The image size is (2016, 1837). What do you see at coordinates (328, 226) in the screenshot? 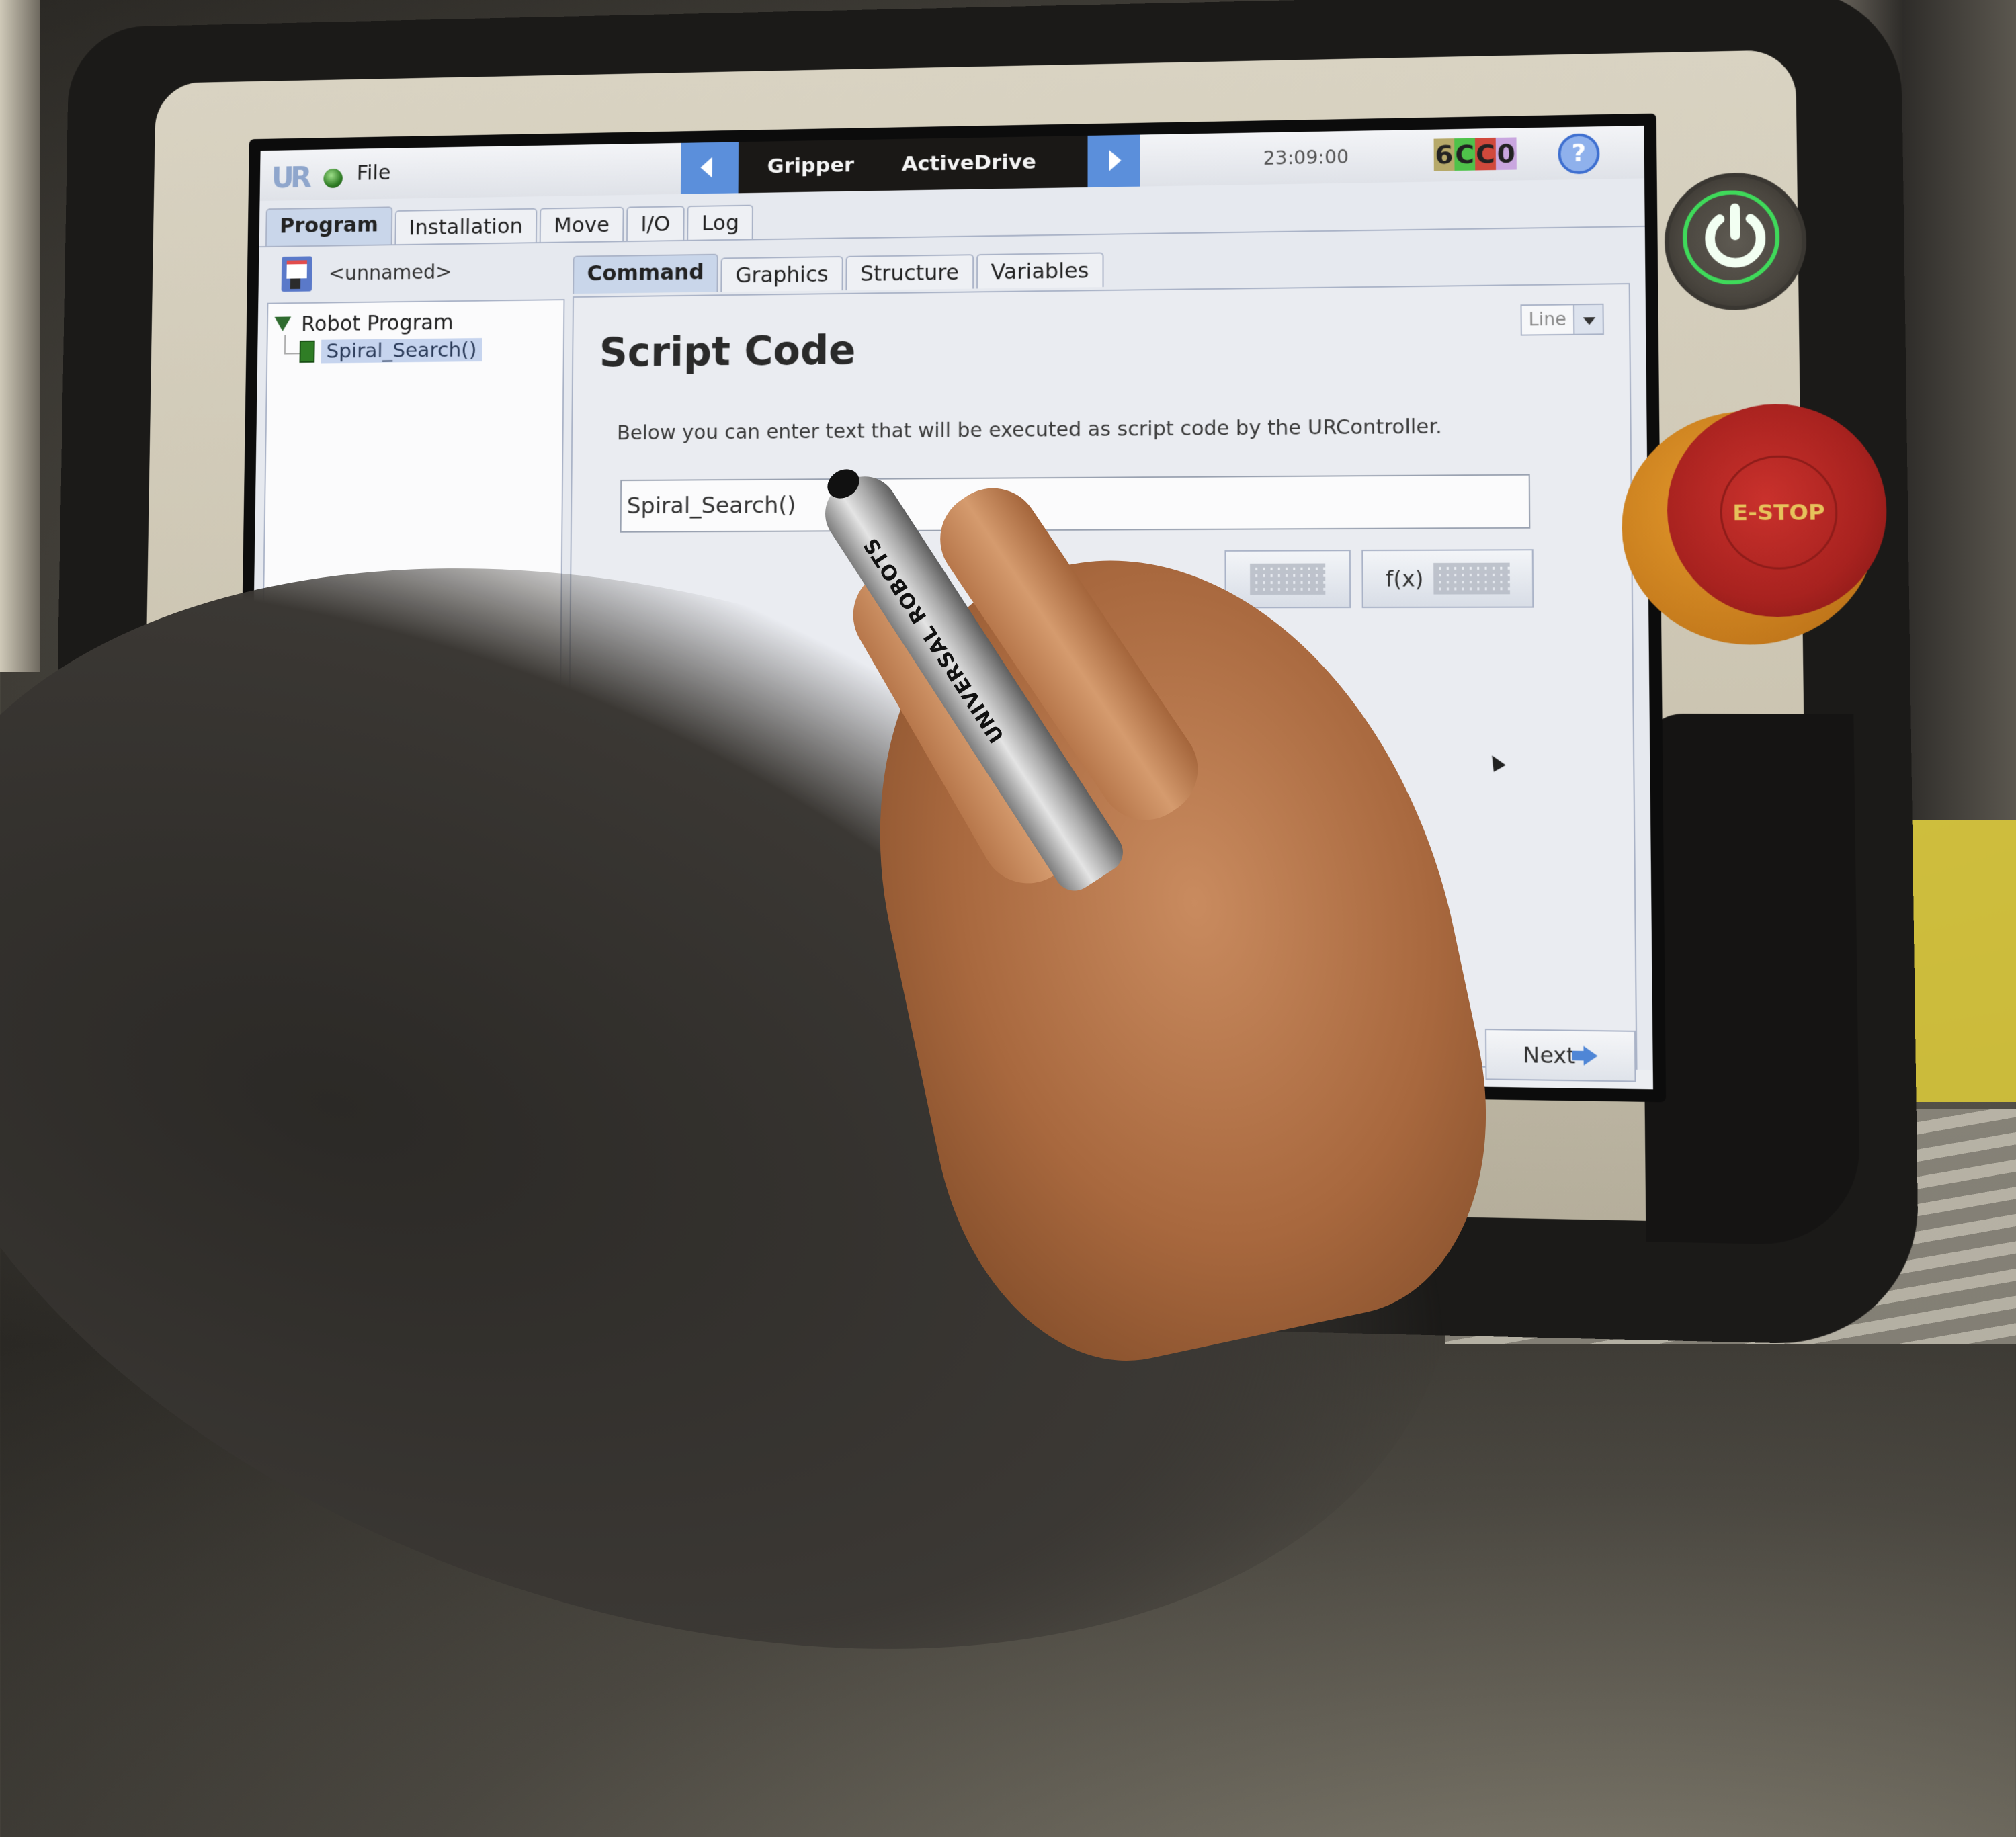
I see `tab-program: Program` at bounding box center [328, 226].